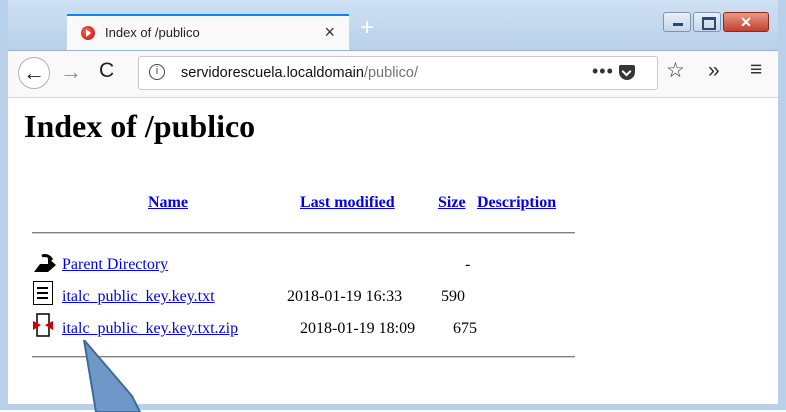  I want to click on minimize-icon, so click(678, 24).